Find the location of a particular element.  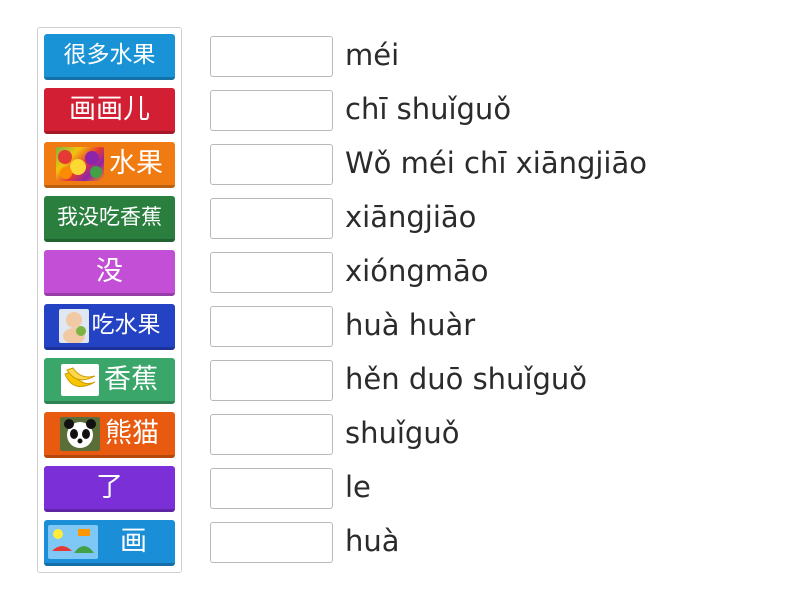

tile-chi-shuiguo: 吃水果 is located at coordinates (109, 327).